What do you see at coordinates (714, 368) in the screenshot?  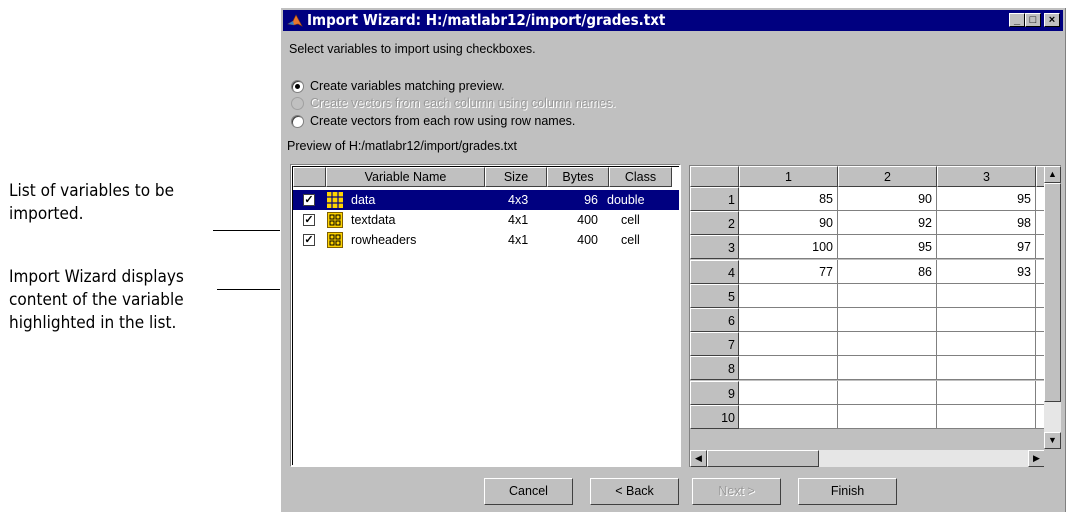 I see `grid-row-header: 8` at bounding box center [714, 368].